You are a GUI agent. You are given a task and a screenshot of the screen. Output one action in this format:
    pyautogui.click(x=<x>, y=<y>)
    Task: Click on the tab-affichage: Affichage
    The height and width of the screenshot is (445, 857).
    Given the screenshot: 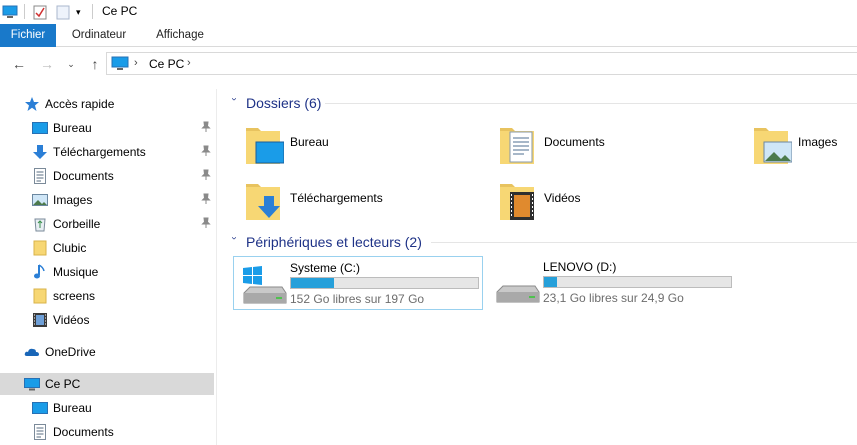 What is the action you would take?
    pyautogui.click(x=180, y=35)
    